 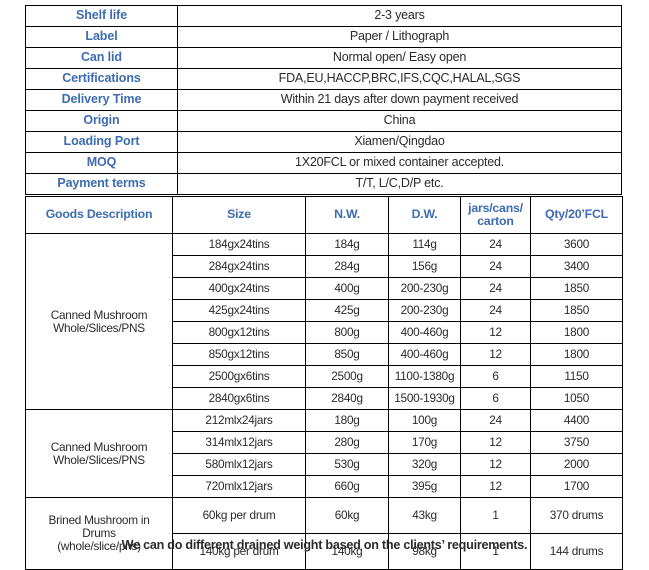 What do you see at coordinates (239, 420) in the screenshot?
I see `cell-size: 212mlx24jars` at bounding box center [239, 420].